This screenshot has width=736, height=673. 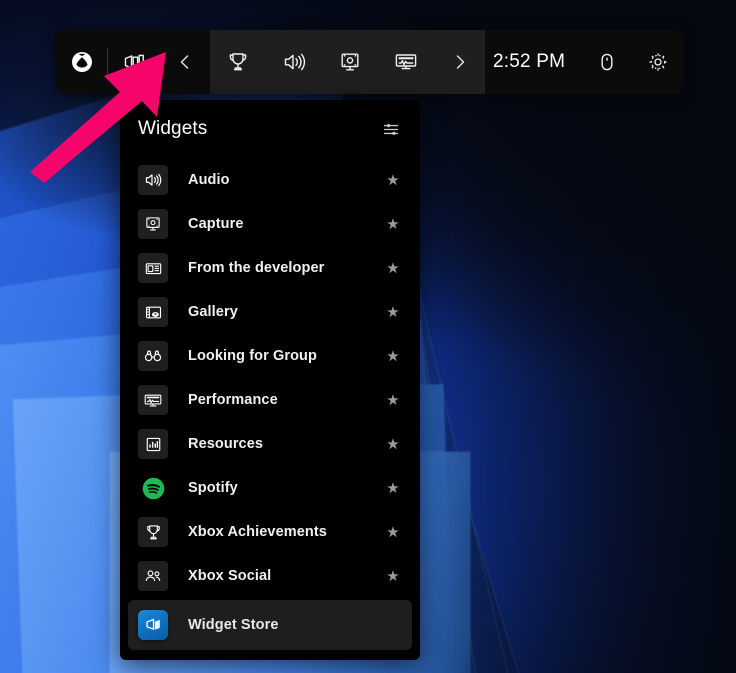 What do you see at coordinates (256, 268) in the screenshot?
I see `list-item-label: From the developer` at bounding box center [256, 268].